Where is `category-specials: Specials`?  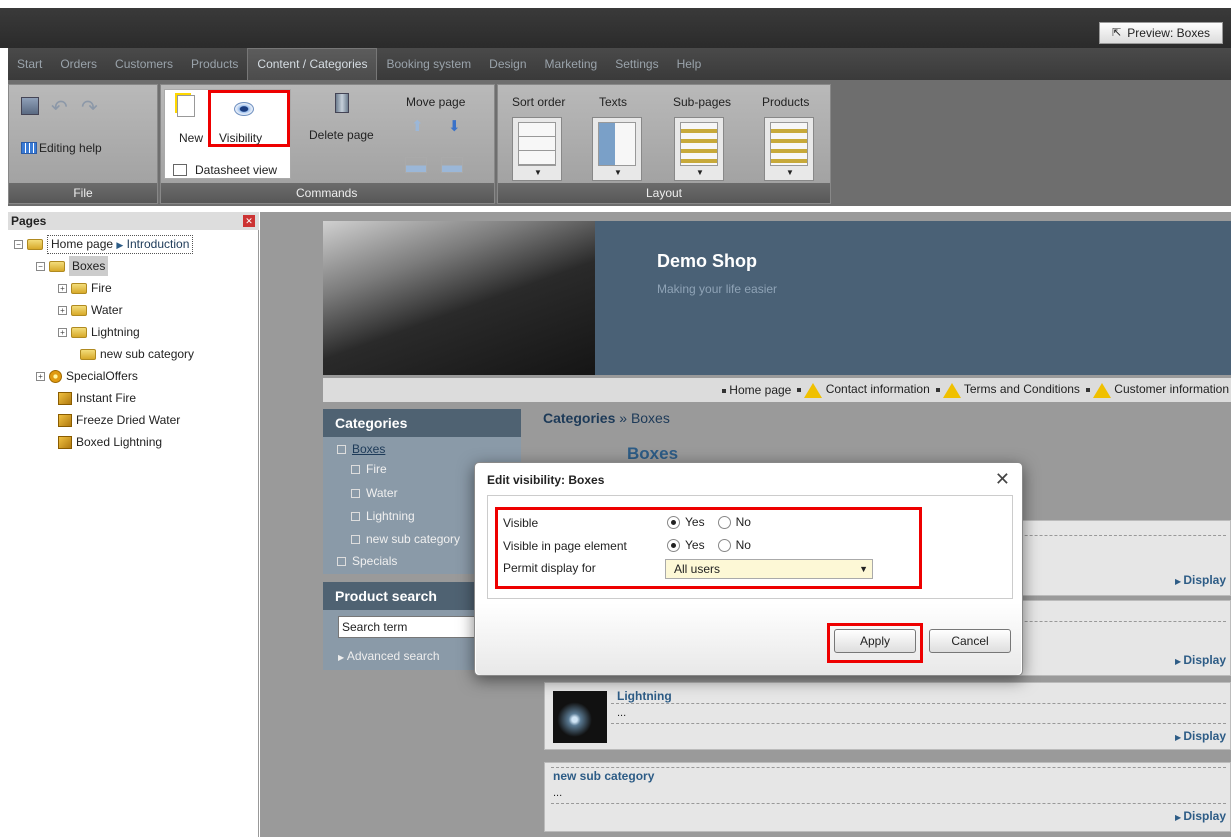 category-specials: Specials is located at coordinates (367, 561).